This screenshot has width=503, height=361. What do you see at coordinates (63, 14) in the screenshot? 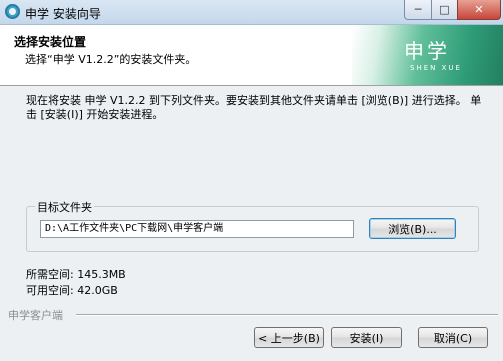
I see `window-title: 申学 安装向导` at bounding box center [63, 14].